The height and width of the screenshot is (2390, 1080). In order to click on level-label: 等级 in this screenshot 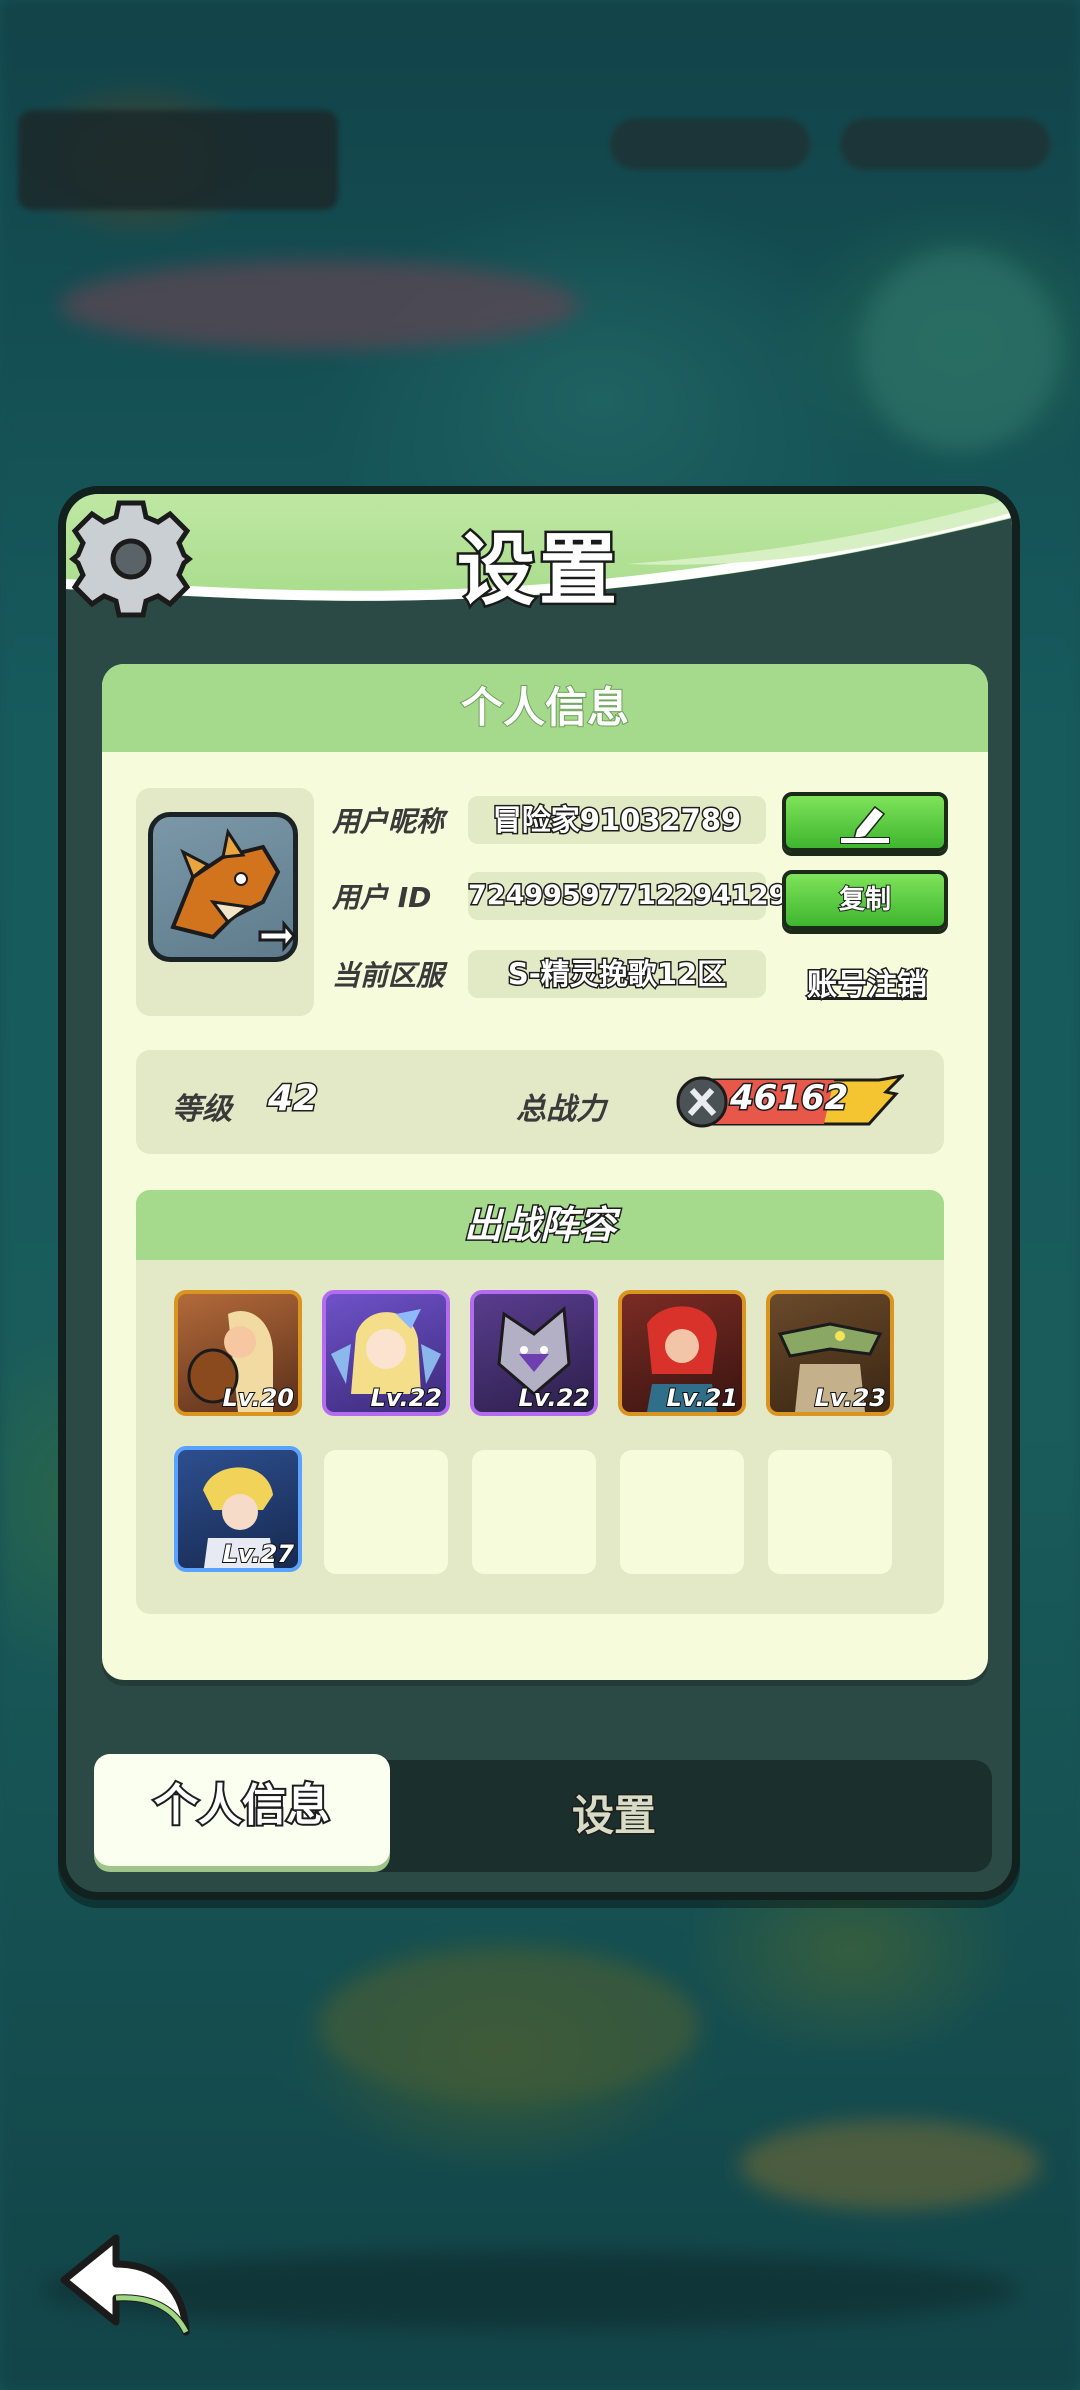, I will do `click(202, 1109)`.